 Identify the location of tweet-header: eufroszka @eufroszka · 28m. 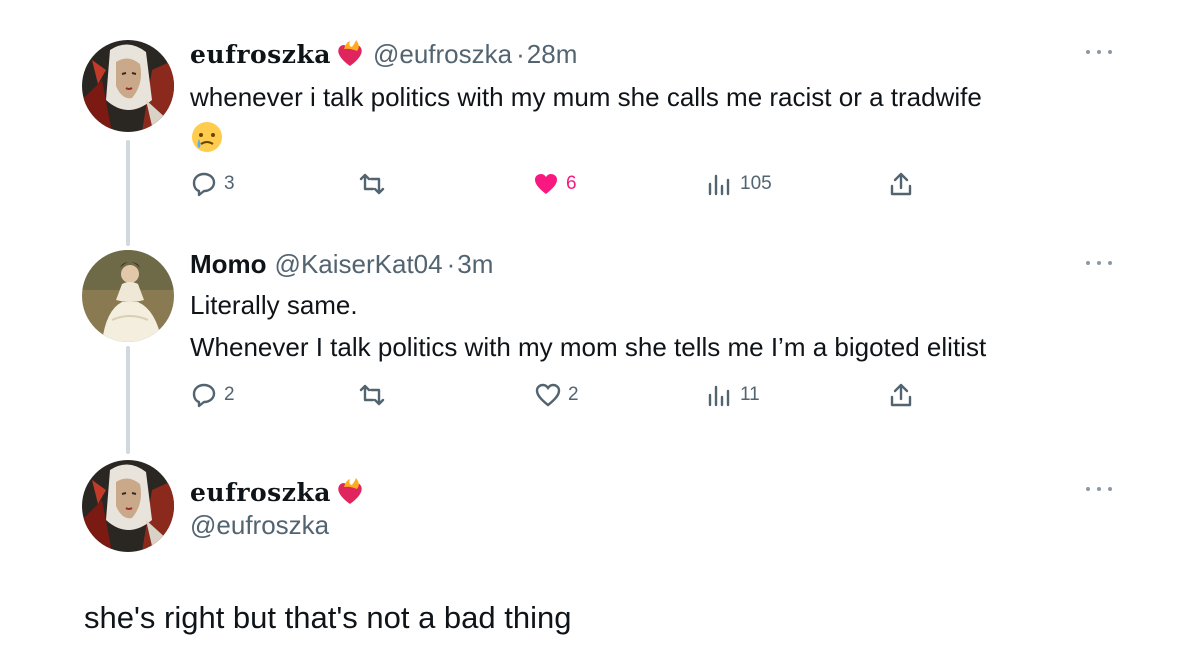
(383, 54).